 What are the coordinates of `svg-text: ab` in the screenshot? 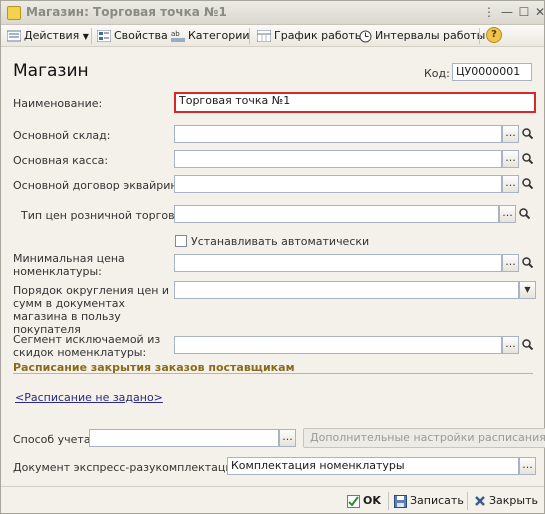 It's located at (175, 34).